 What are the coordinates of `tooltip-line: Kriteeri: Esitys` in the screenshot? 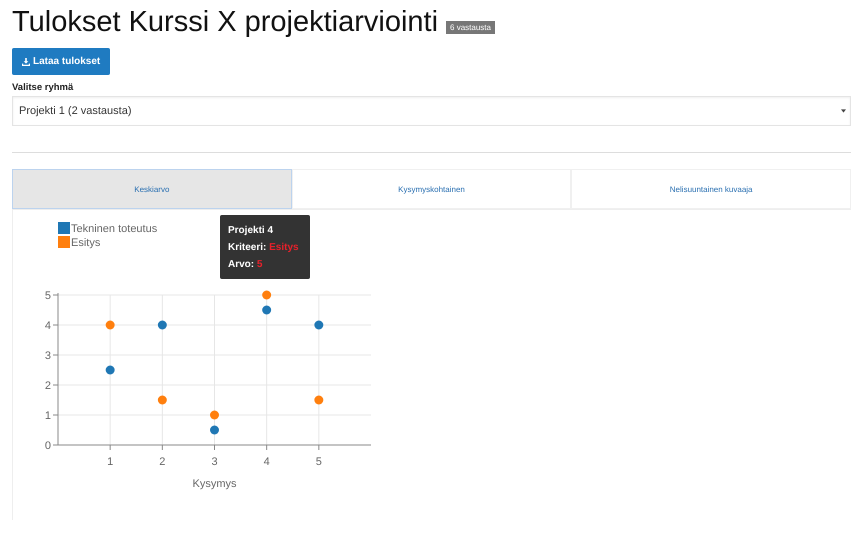 It's located at (264, 248).